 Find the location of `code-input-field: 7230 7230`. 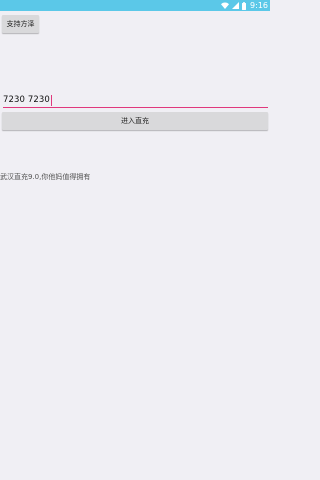

code-input-field: 7230 7230 is located at coordinates (135, 100).